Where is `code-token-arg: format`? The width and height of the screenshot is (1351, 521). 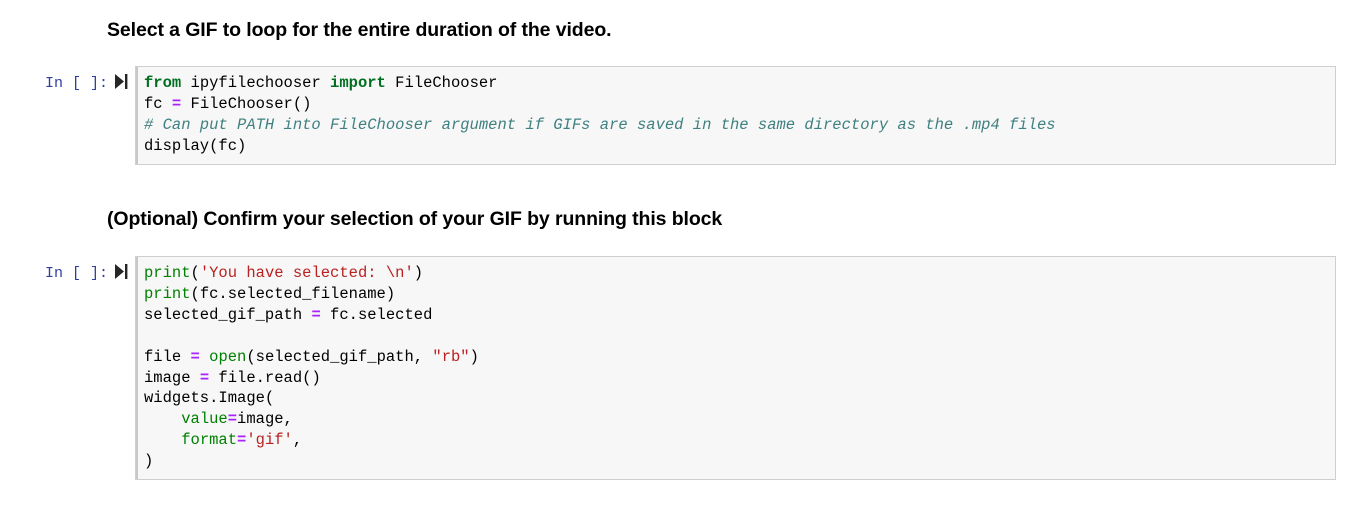 code-token-arg: format is located at coordinates (209, 440).